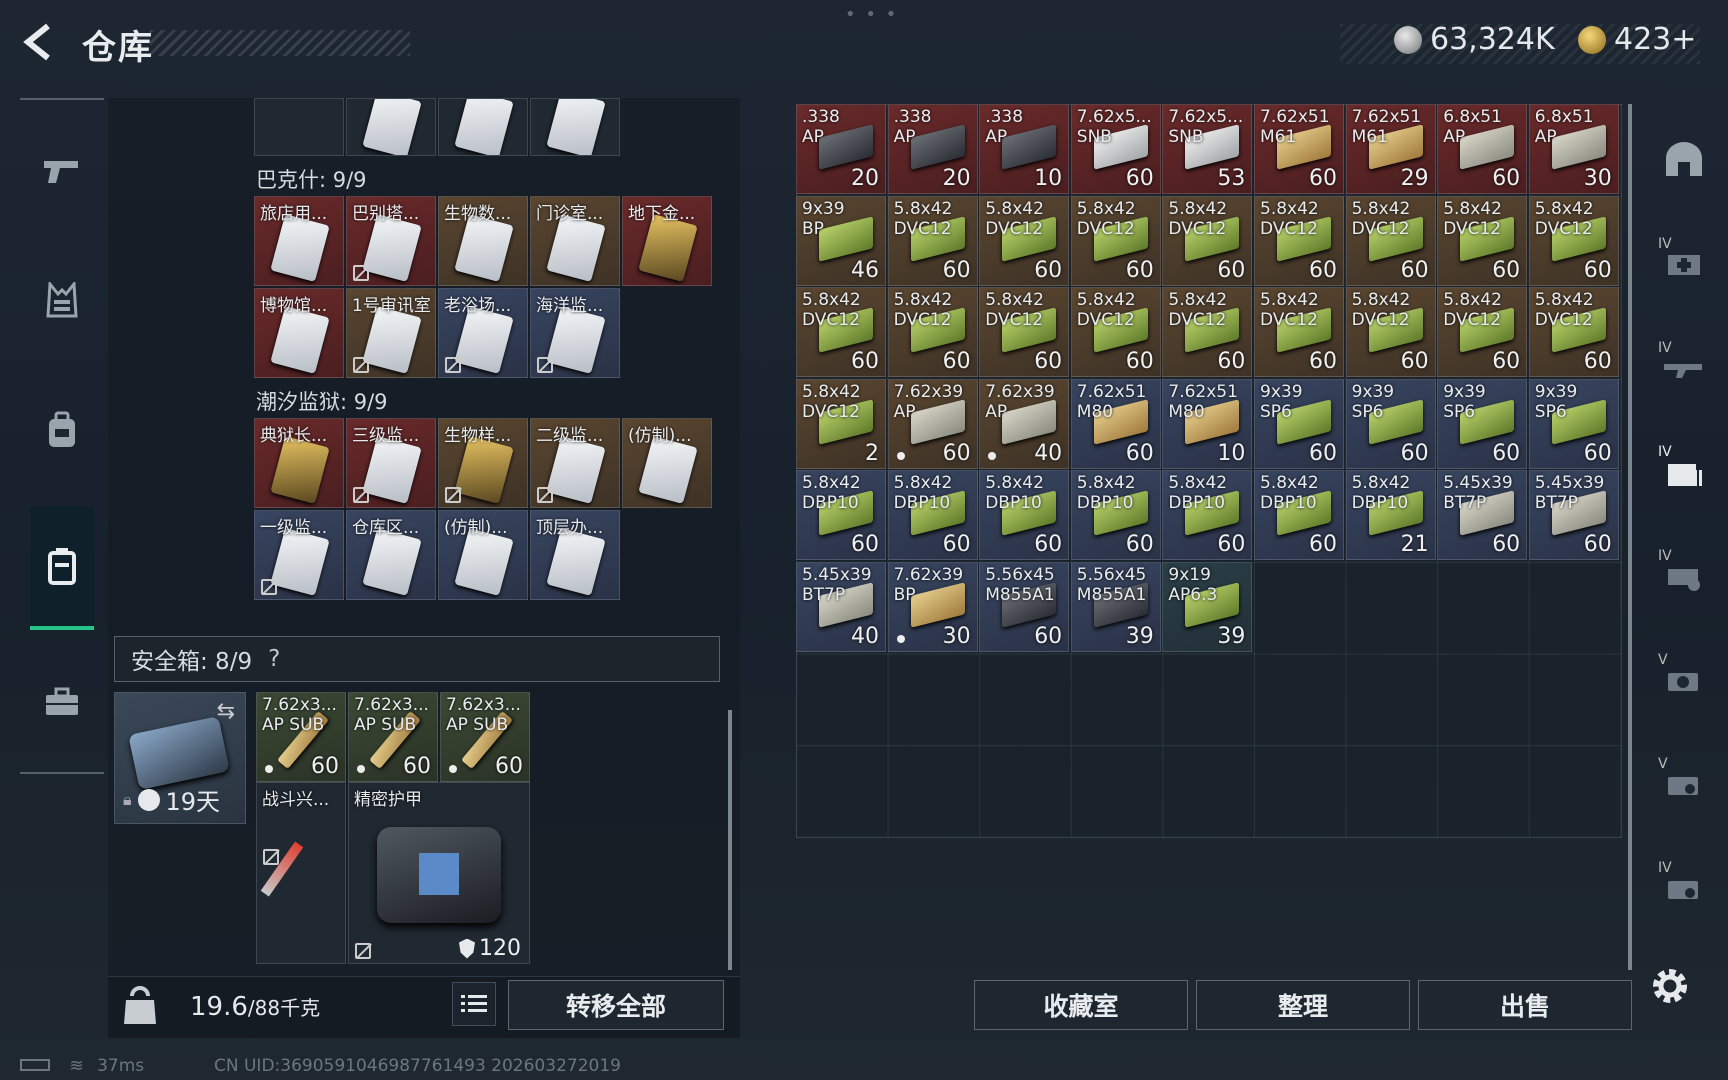 This screenshot has height=1080, width=1728. What do you see at coordinates (1024, 607) in the screenshot?
I see `stash-ammo-item: 5.56x45 M855A1 60` at bounding box center [1024, 607].